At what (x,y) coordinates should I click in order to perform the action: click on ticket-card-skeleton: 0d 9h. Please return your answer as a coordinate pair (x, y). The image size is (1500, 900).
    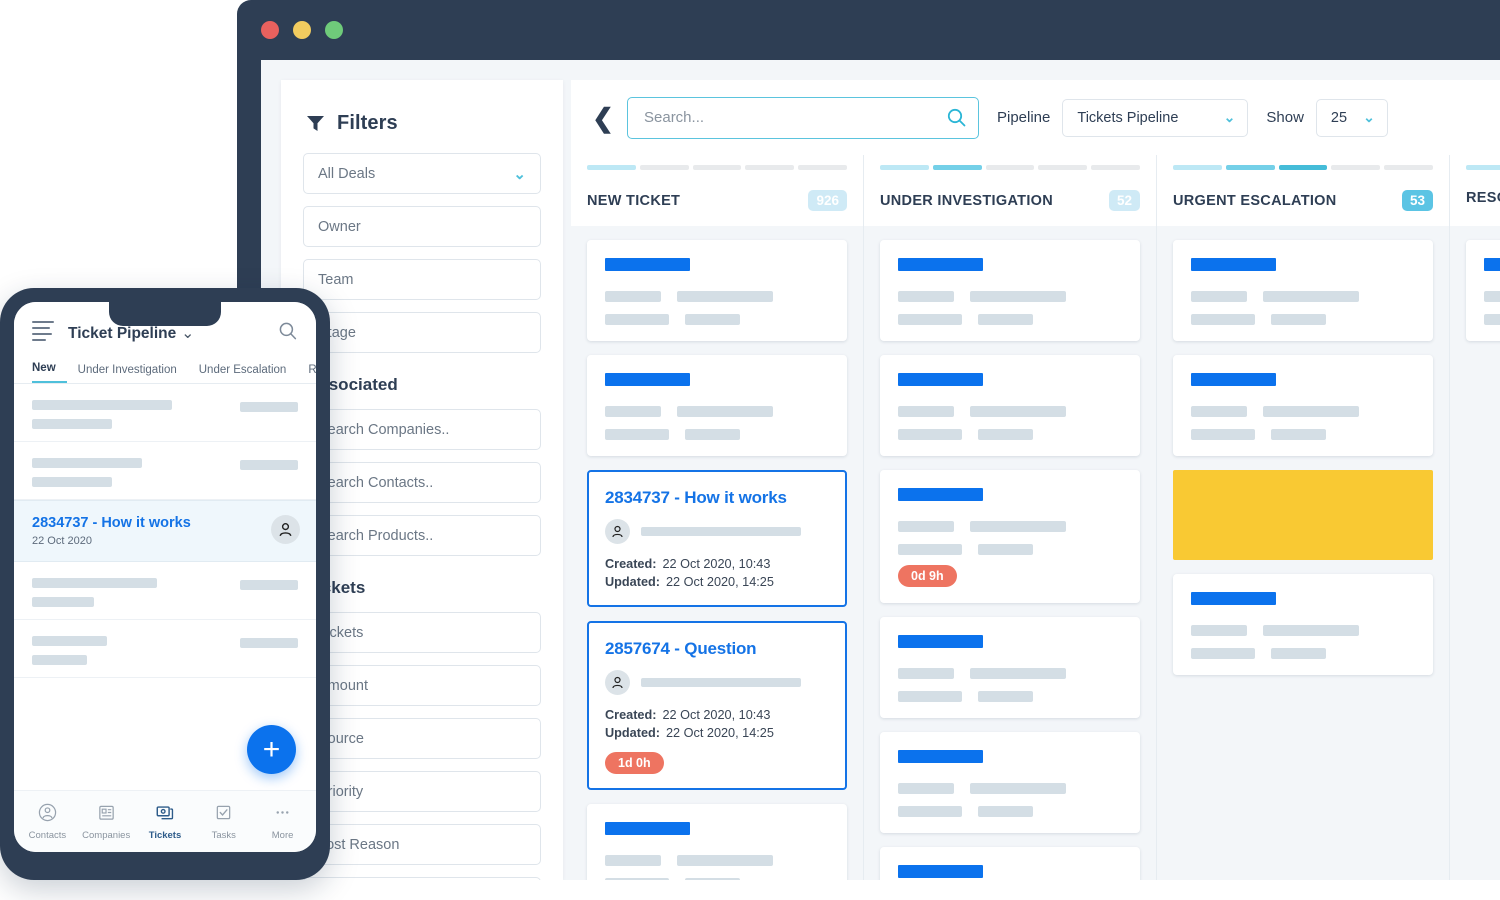
    Looking at the image, I should click on (1010, 536).